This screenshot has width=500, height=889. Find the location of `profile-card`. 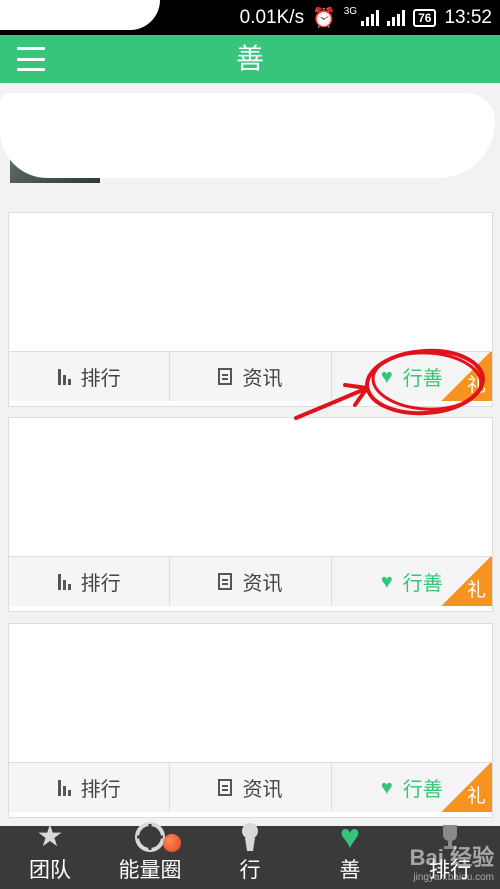

profile-card is located at coordinates (250, 143).